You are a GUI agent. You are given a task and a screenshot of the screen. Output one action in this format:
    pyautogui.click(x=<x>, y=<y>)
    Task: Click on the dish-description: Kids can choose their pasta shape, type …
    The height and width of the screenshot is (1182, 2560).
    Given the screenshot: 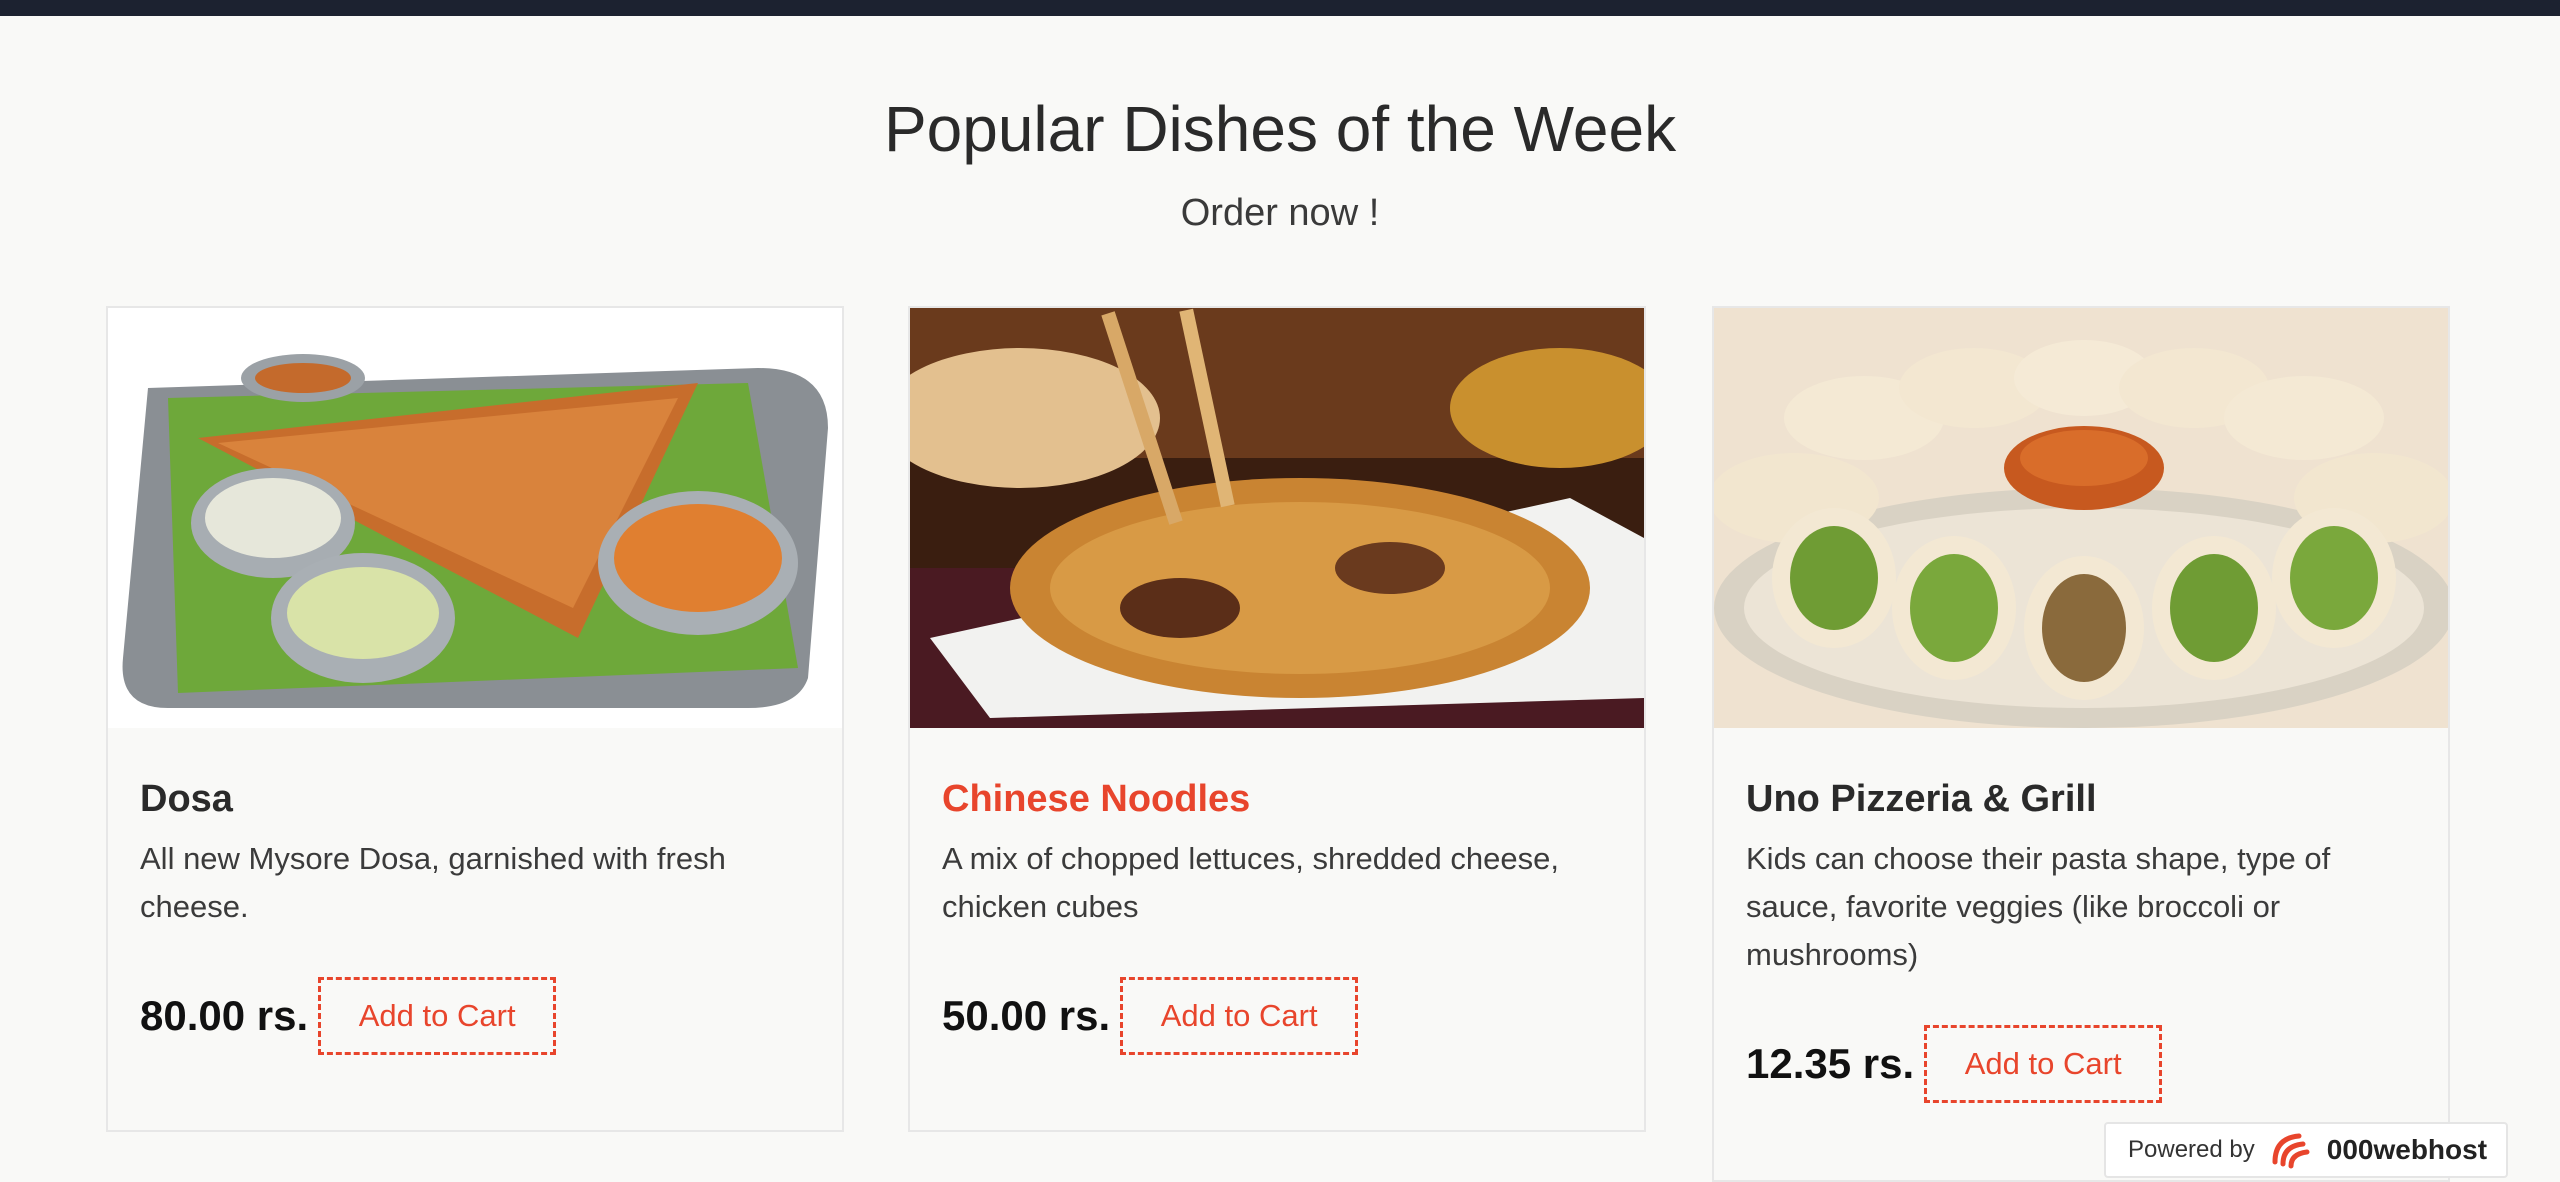 What is the action you would take?
    pyautogui.click(x=2038, y=906)
    